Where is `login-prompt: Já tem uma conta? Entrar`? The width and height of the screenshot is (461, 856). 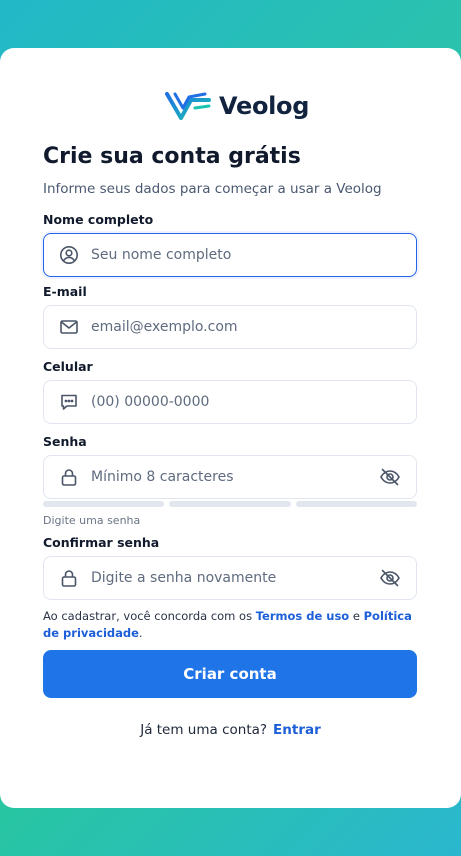
login-prompt: Já tem uma conta? Entrar is located at coordinates (230, 730).